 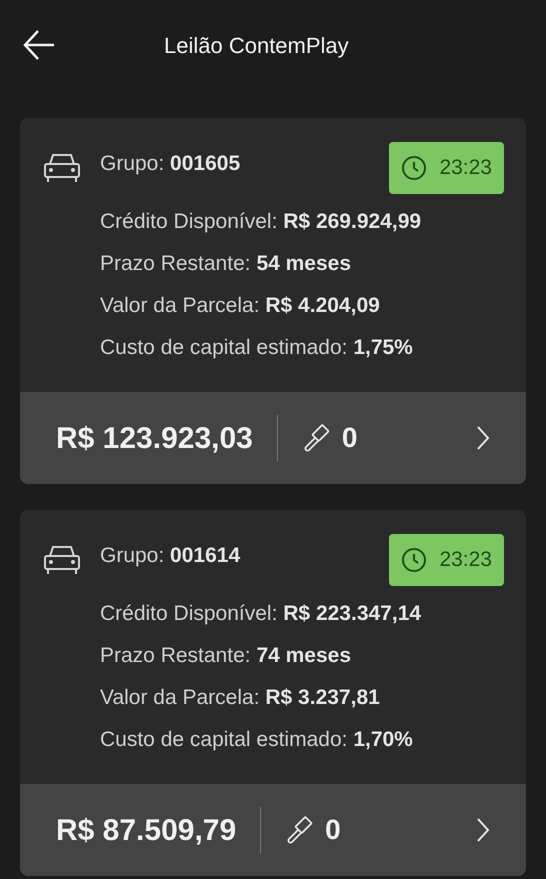 What do you see at coordinates (261, 222) in the screenshot?
I see `detail-text: Crédito Disponível: R$ 269.924,99` at bounding box center [261, 222].